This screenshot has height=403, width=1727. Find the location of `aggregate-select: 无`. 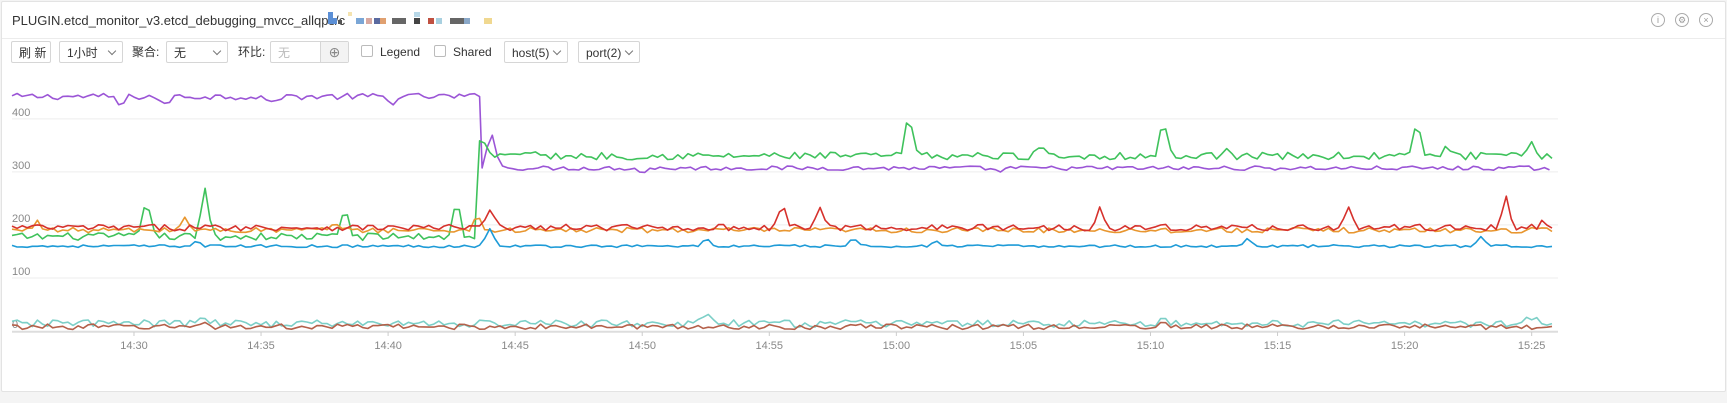

aggregate-select: 无 is located at coordinates (197, 52).